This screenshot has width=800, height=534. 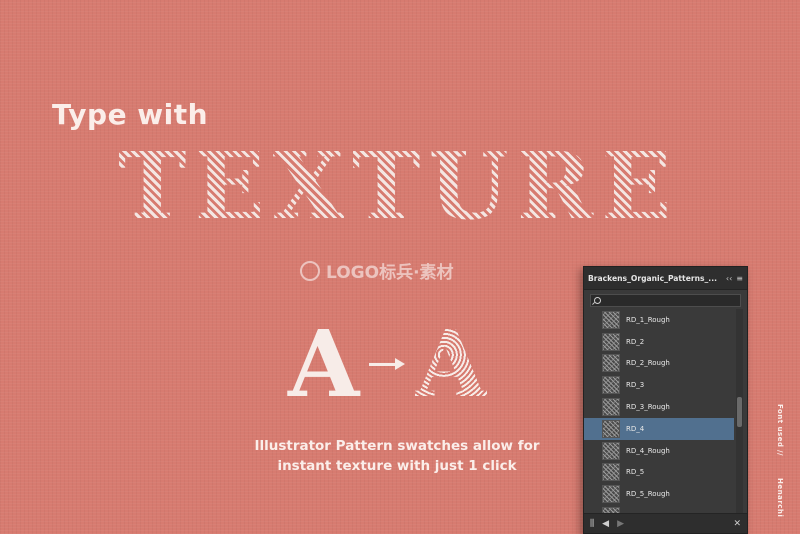 I want to click on search-row, so click(x=665, y=300).